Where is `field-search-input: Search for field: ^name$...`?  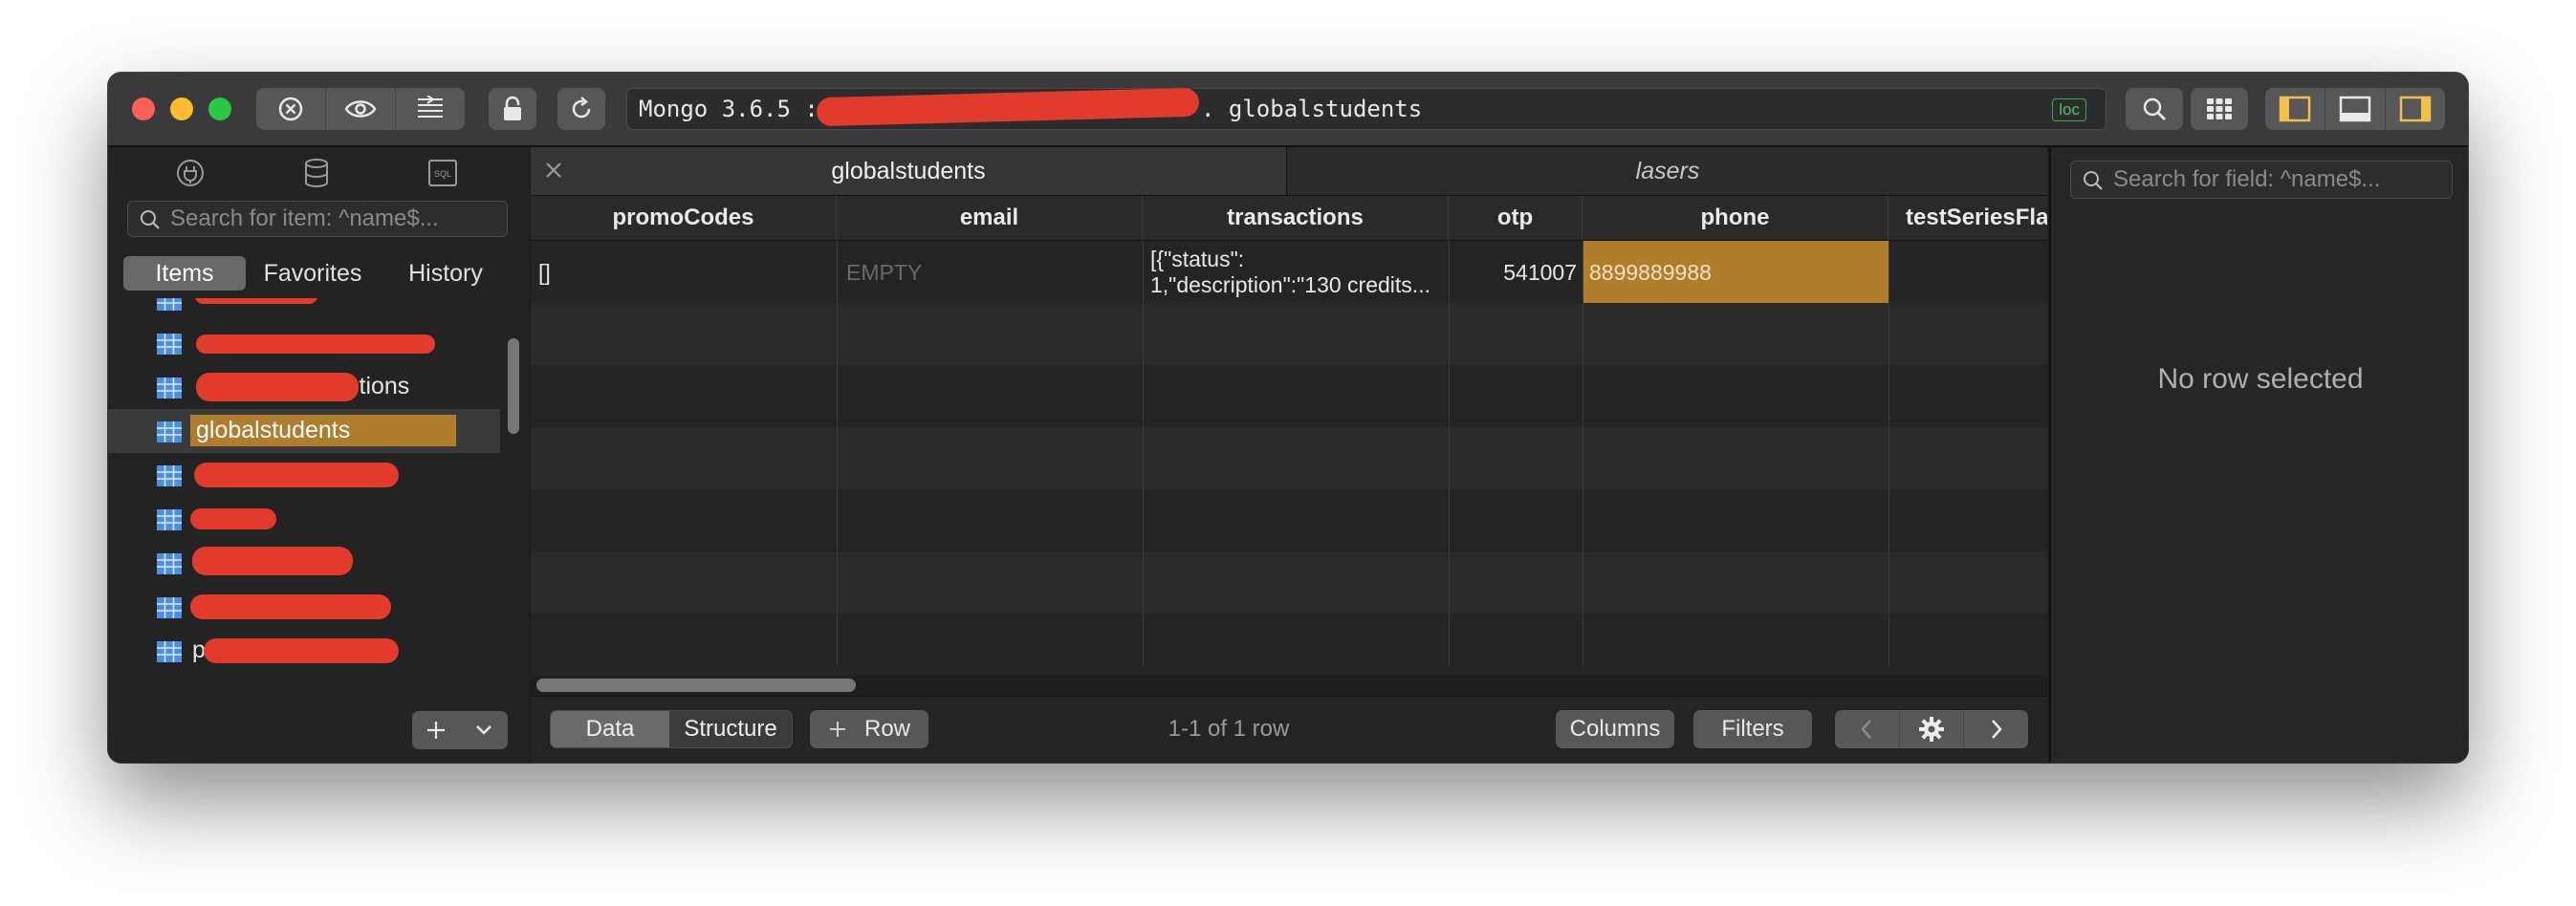 field-search-input: Search for field: ^name$... is located at coordinates (2261, 180).